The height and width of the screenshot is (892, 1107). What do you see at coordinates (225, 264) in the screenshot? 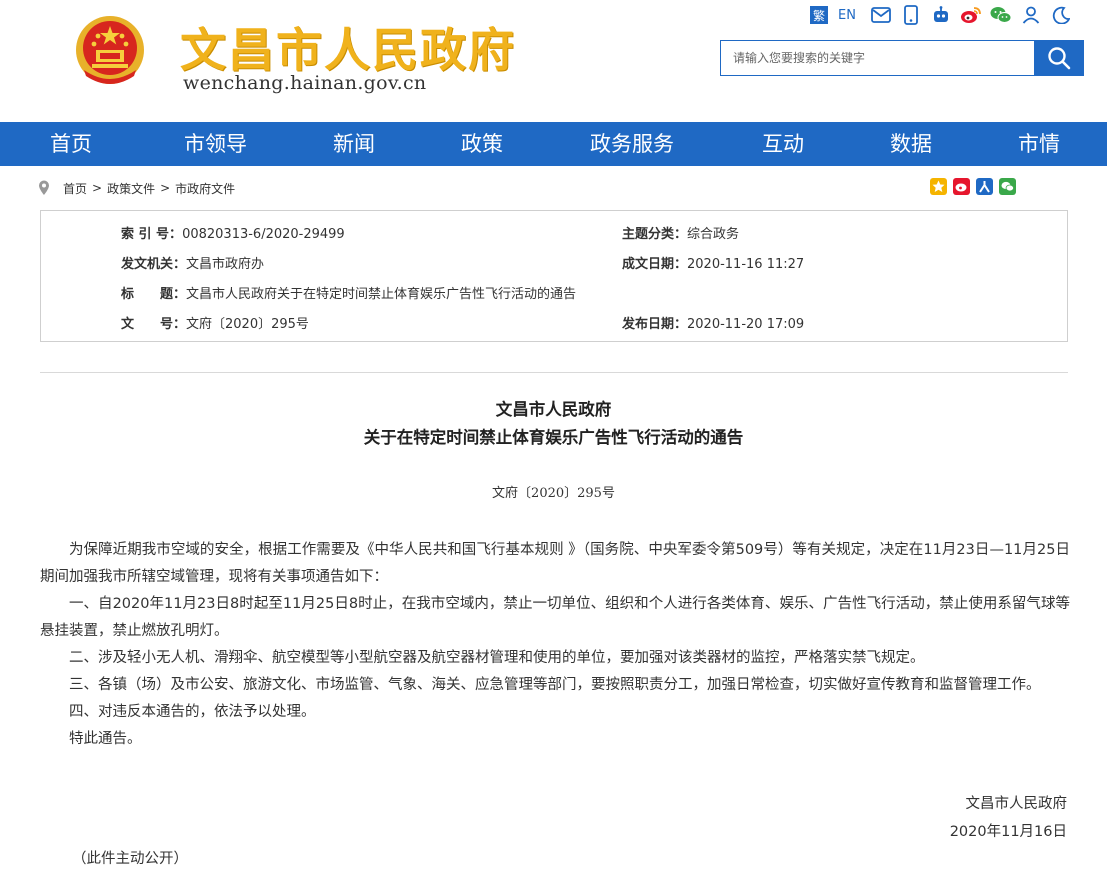
I see `meta-issuer-value: 文昌市政府办` at bounding box center [225, 264].